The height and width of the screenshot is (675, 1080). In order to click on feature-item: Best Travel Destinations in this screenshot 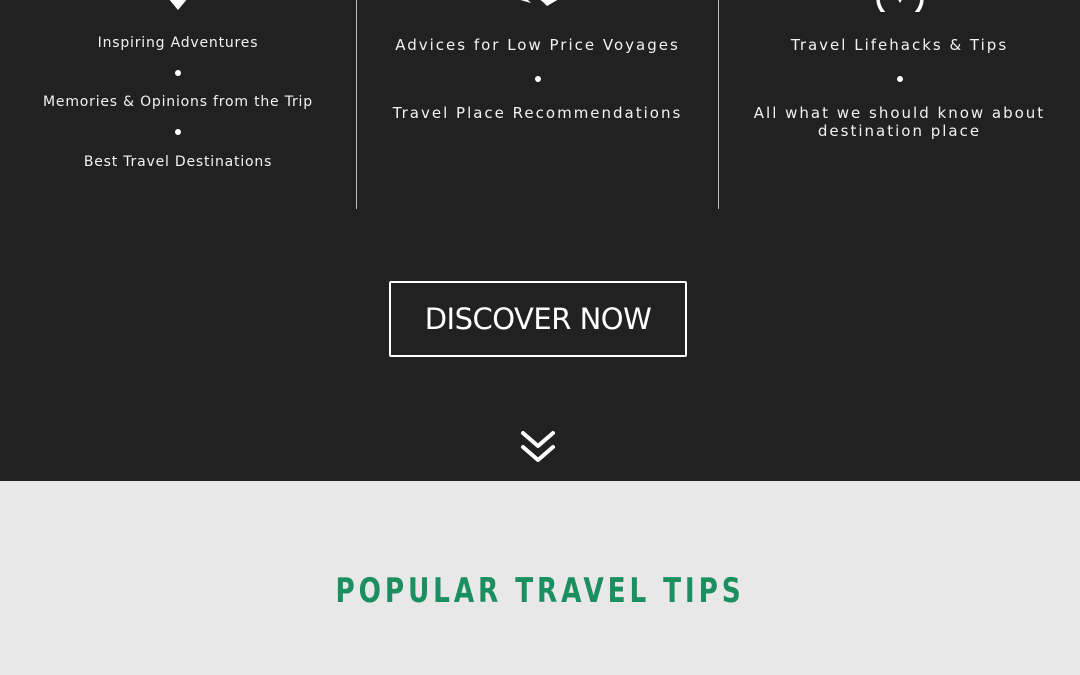, I will do `click(178, 162)`.